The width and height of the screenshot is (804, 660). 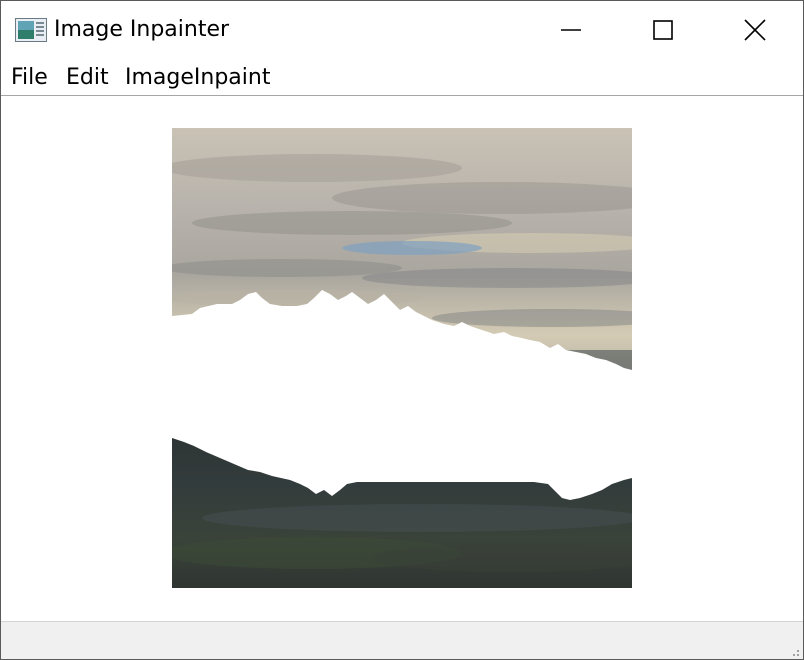 I want to click on minimize-icon, so click(x=571, y=30).